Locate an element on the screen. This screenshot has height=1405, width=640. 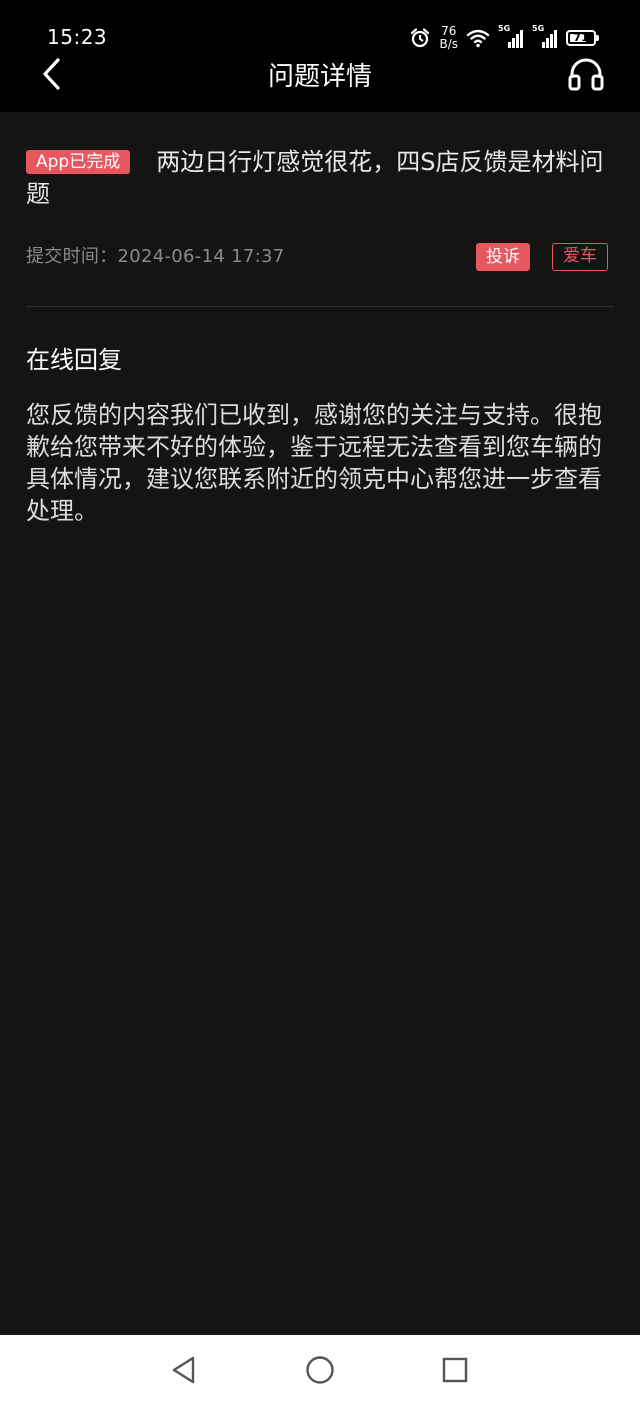
status-time: 15:23 is located at coordinates (77, 37).